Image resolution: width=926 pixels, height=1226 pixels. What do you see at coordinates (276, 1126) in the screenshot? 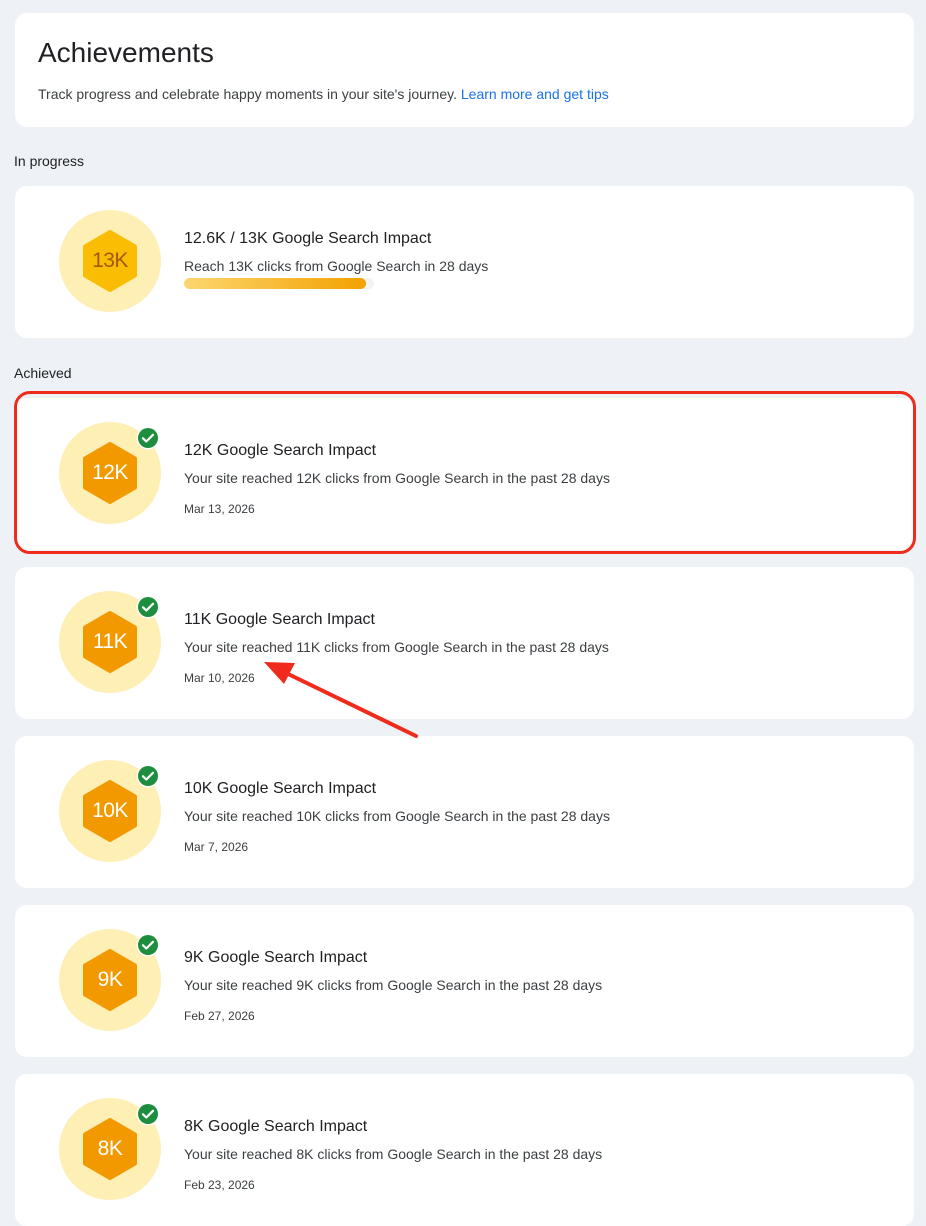
I see `achievement-title: 8K Google Search Impact` at bounding box center [276, 1126].